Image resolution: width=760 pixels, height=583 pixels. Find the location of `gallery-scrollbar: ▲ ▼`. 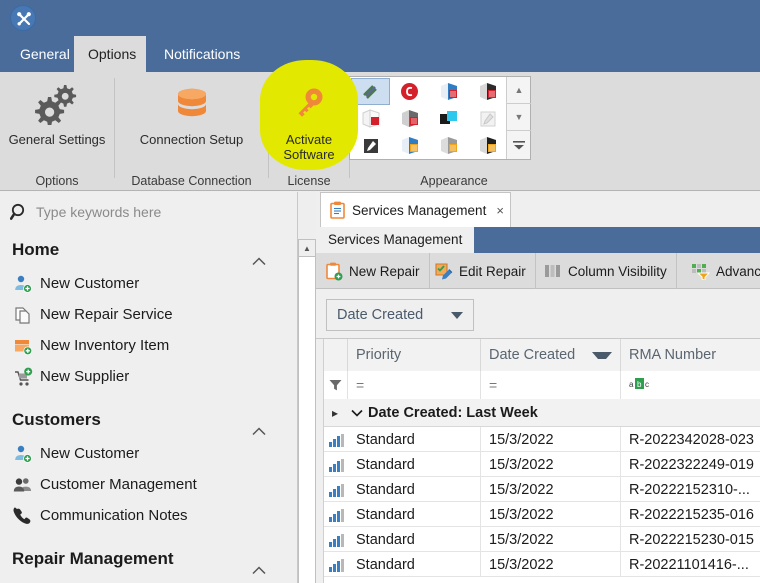

gallery-scrollbar: ▲ ▼ is located at coordinates (518, 118).